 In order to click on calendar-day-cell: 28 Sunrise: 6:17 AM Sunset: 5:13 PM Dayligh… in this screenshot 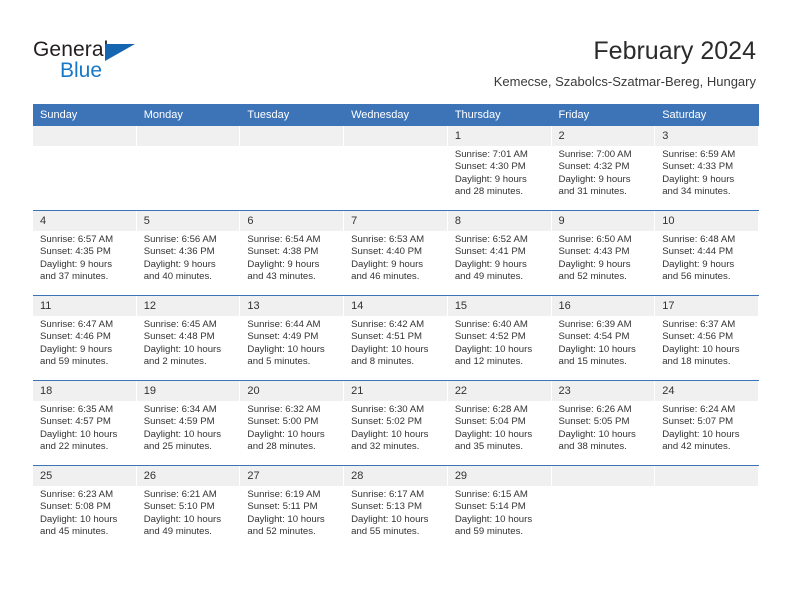, I will do `click(396, 507)`.